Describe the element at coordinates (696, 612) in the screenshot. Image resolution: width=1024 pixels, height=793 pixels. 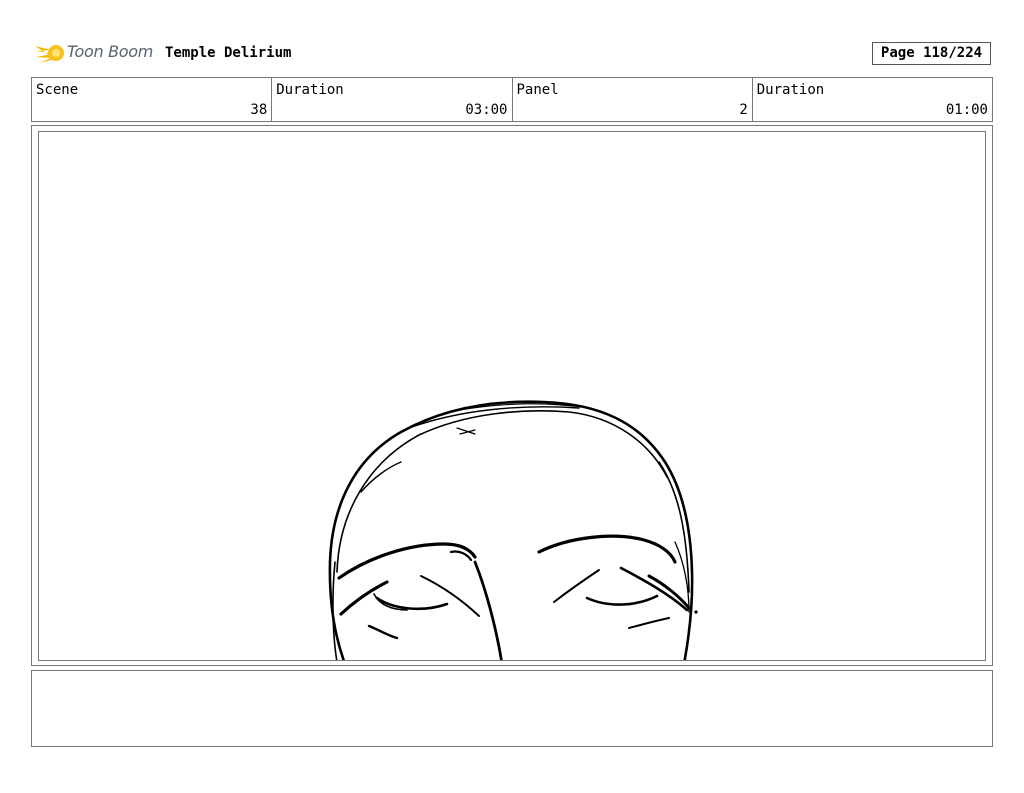
I see `right-eye-dot` at that location.